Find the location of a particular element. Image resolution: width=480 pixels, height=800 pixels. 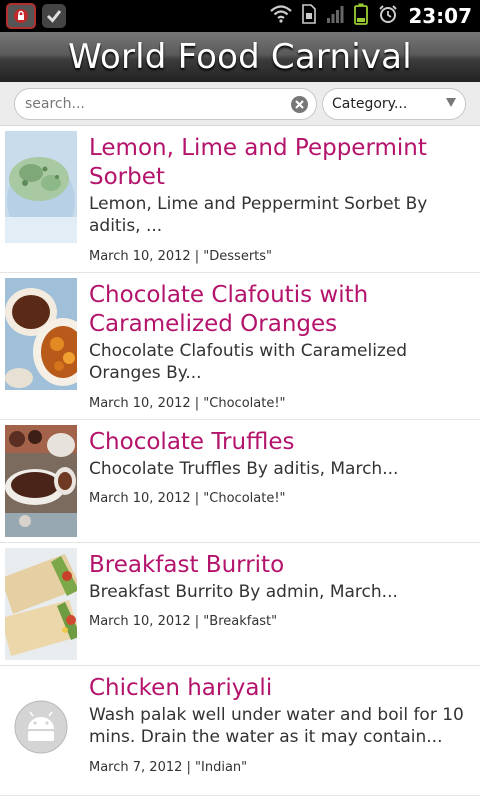

search-box is located at coordinates (165, 104).